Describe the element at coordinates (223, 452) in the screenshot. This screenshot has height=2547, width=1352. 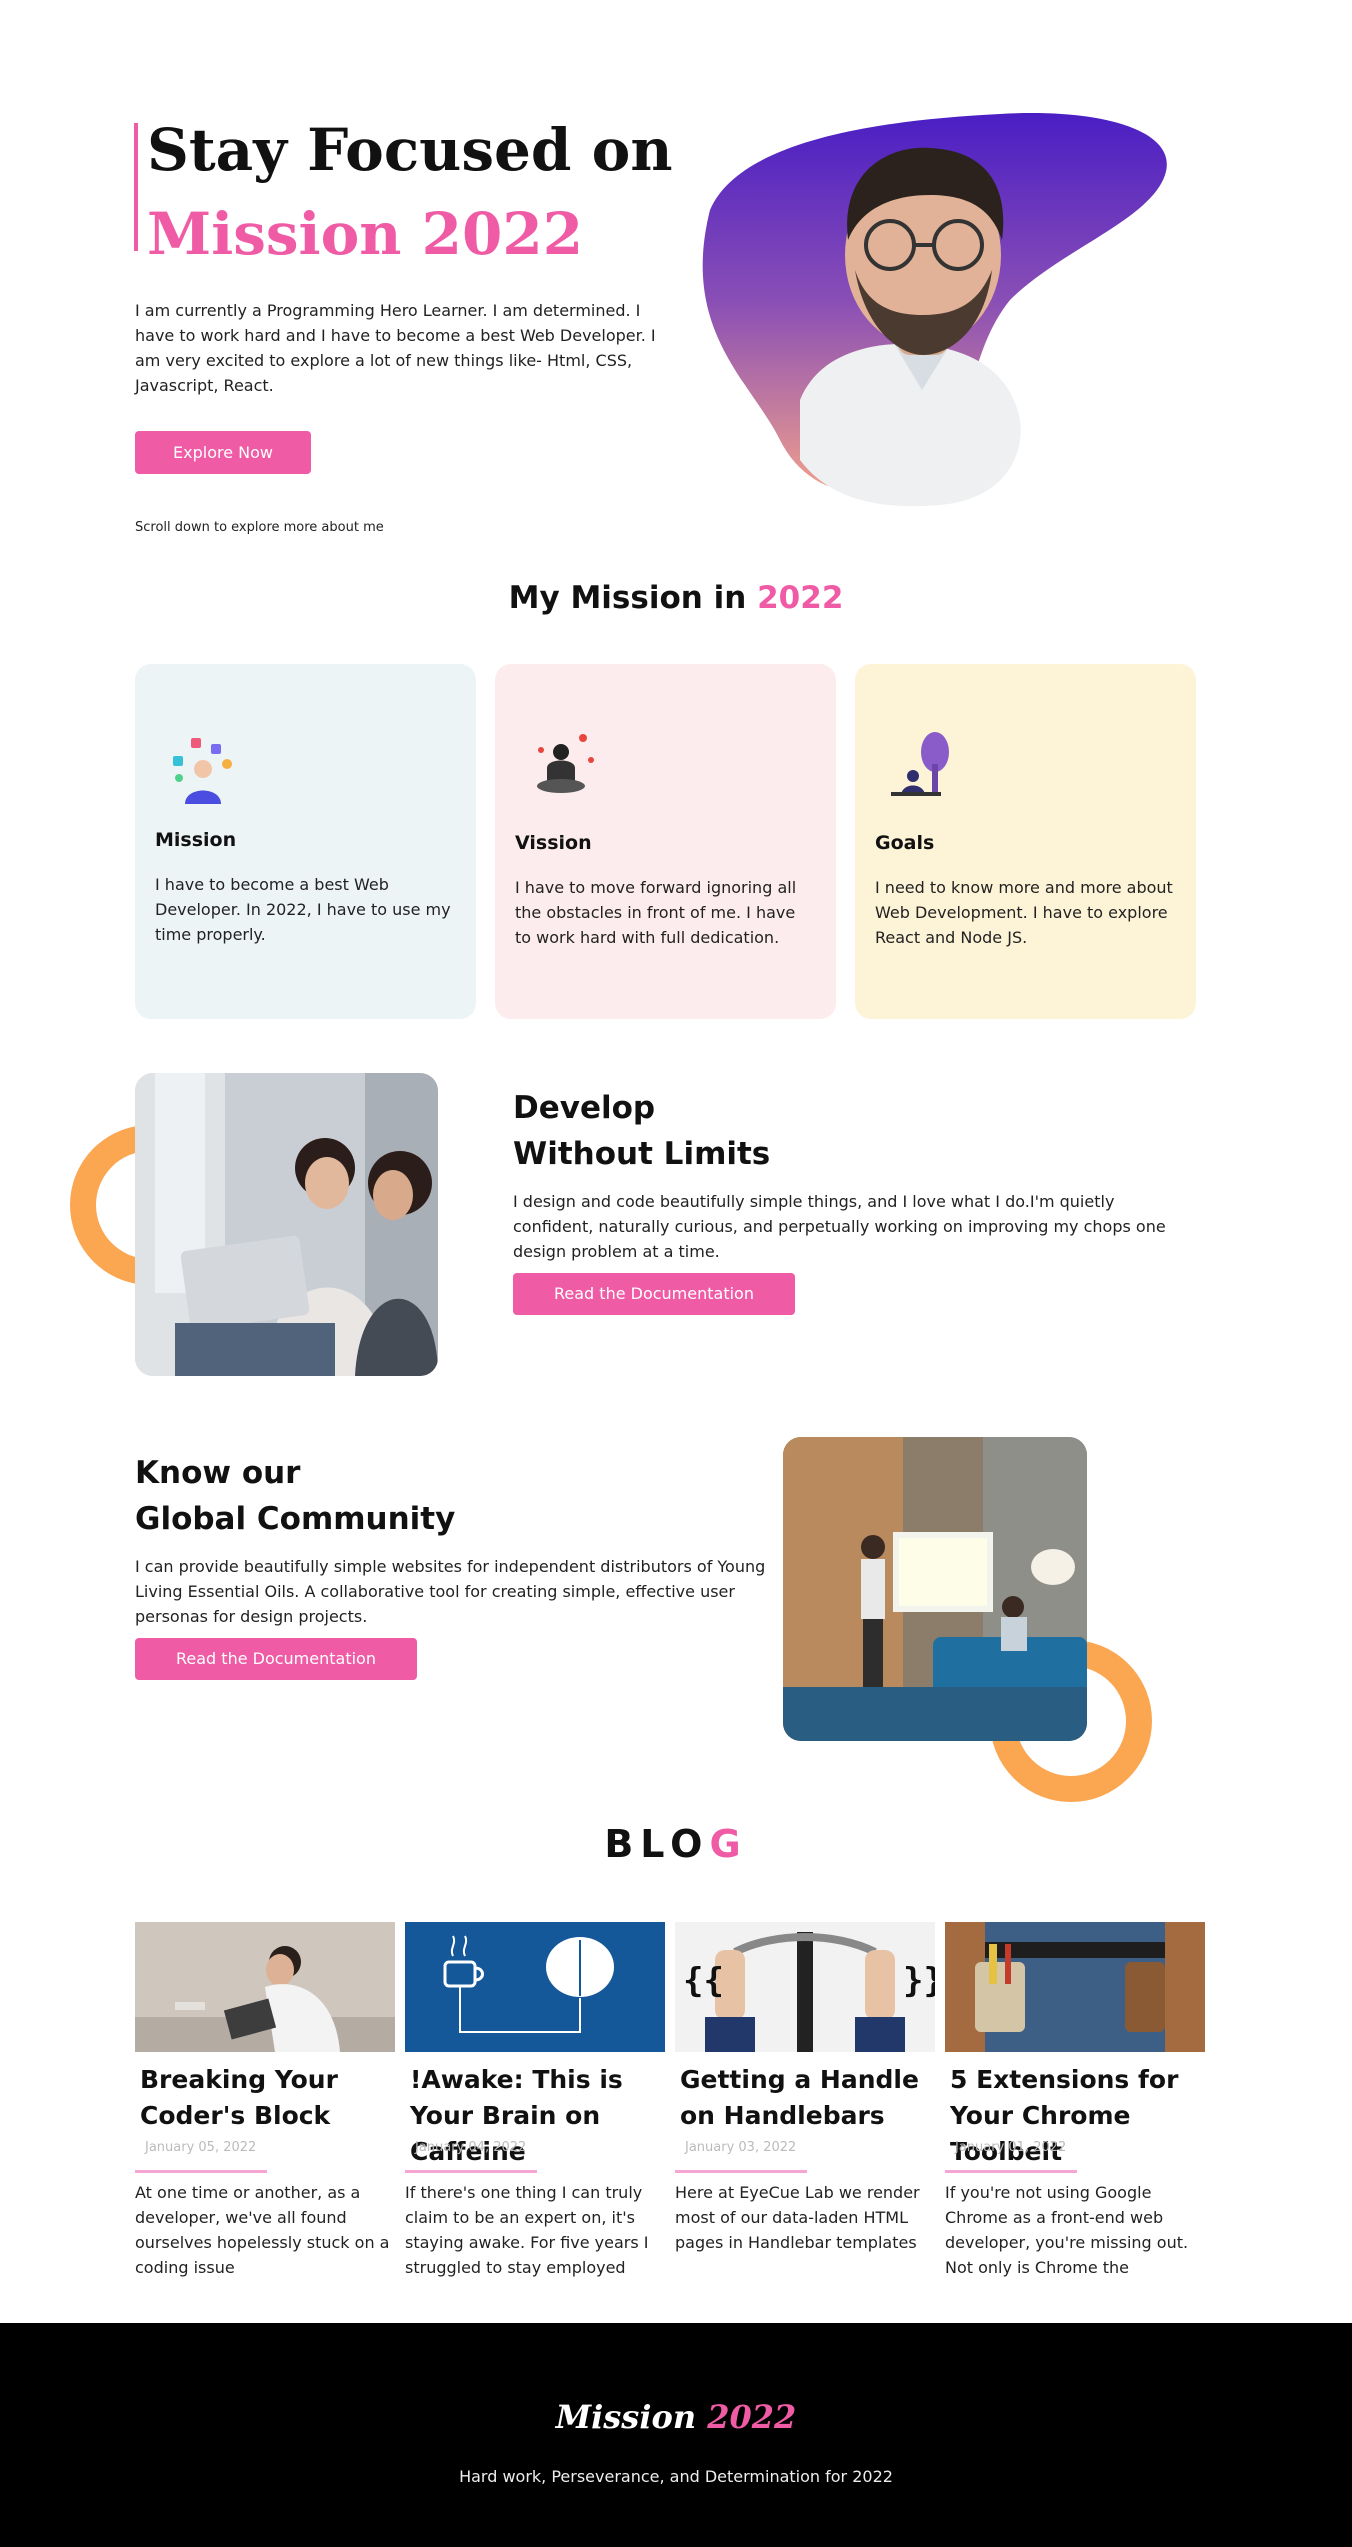
I see `explore-now-button: Explore Now` at that location.